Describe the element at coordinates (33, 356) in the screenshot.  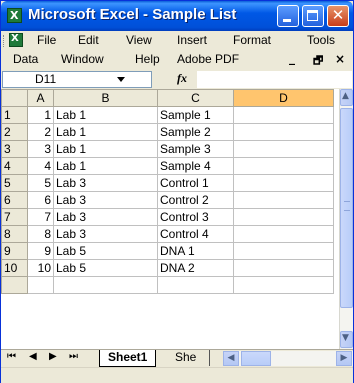
I see `previous-sheet-icon: ◀` at that location.